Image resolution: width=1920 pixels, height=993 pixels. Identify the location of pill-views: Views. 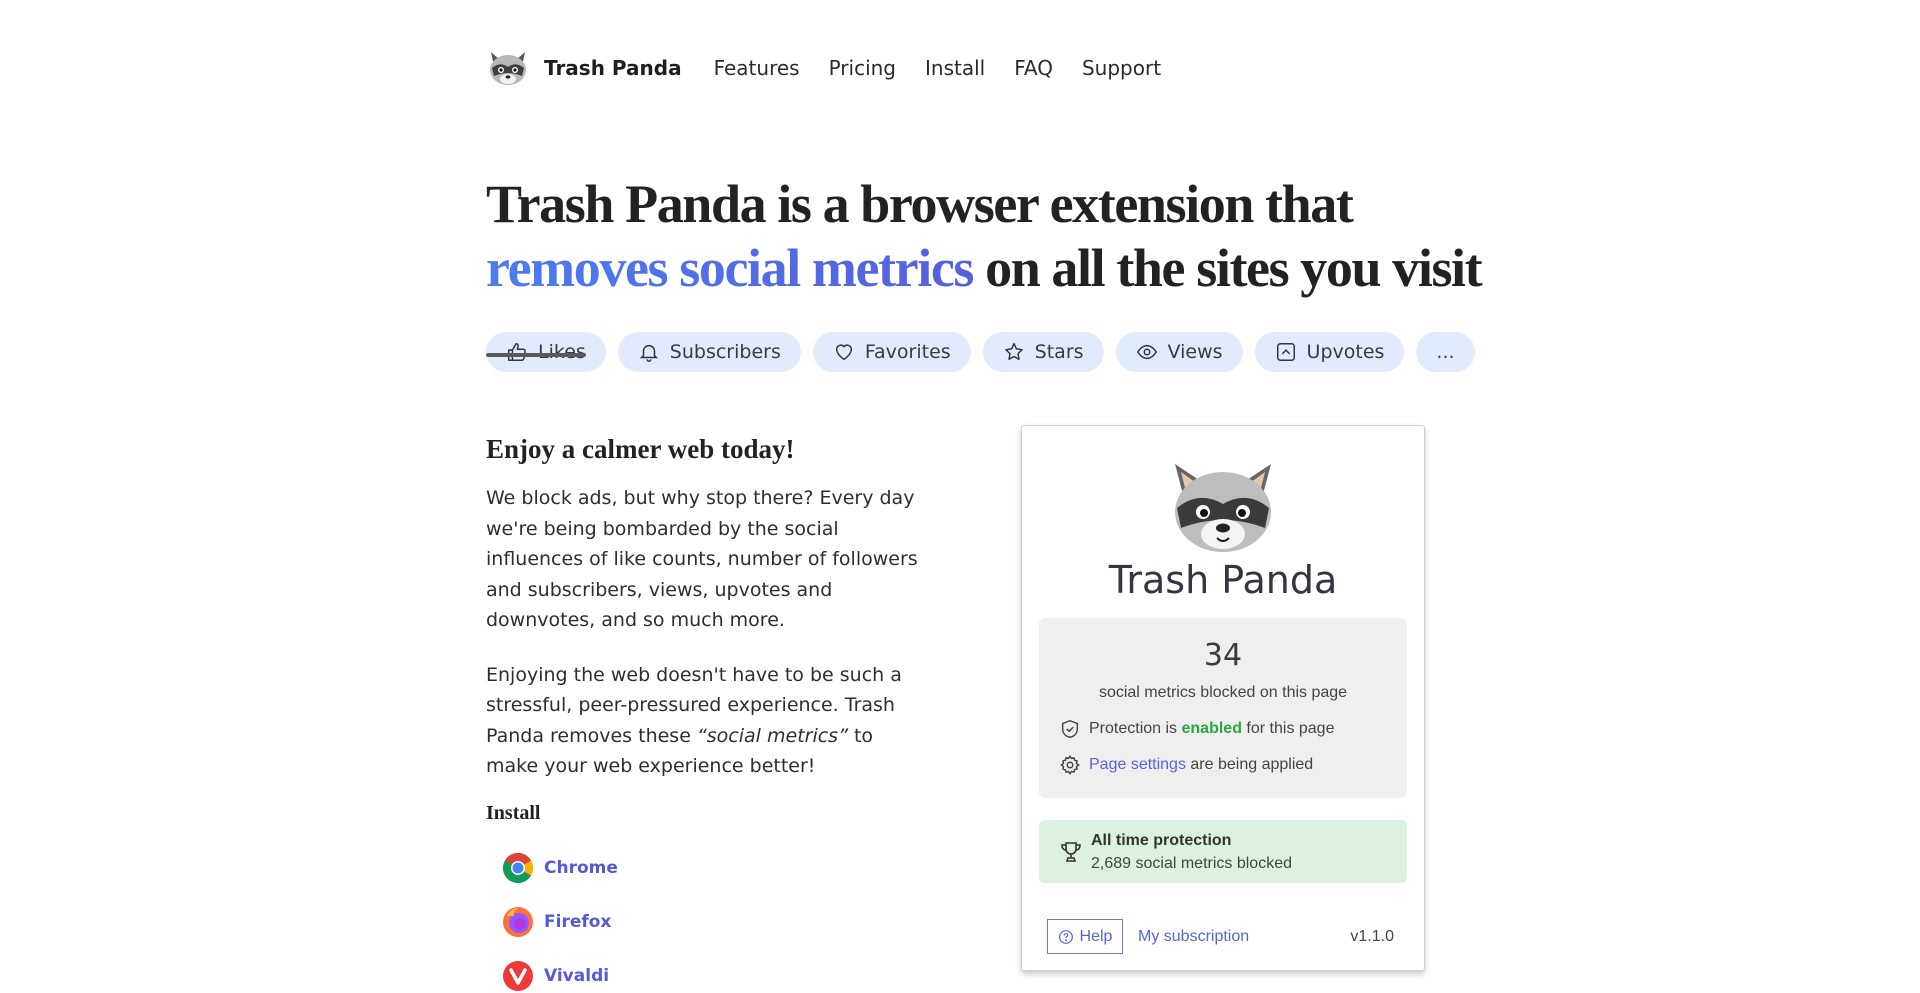
(1179, 352).